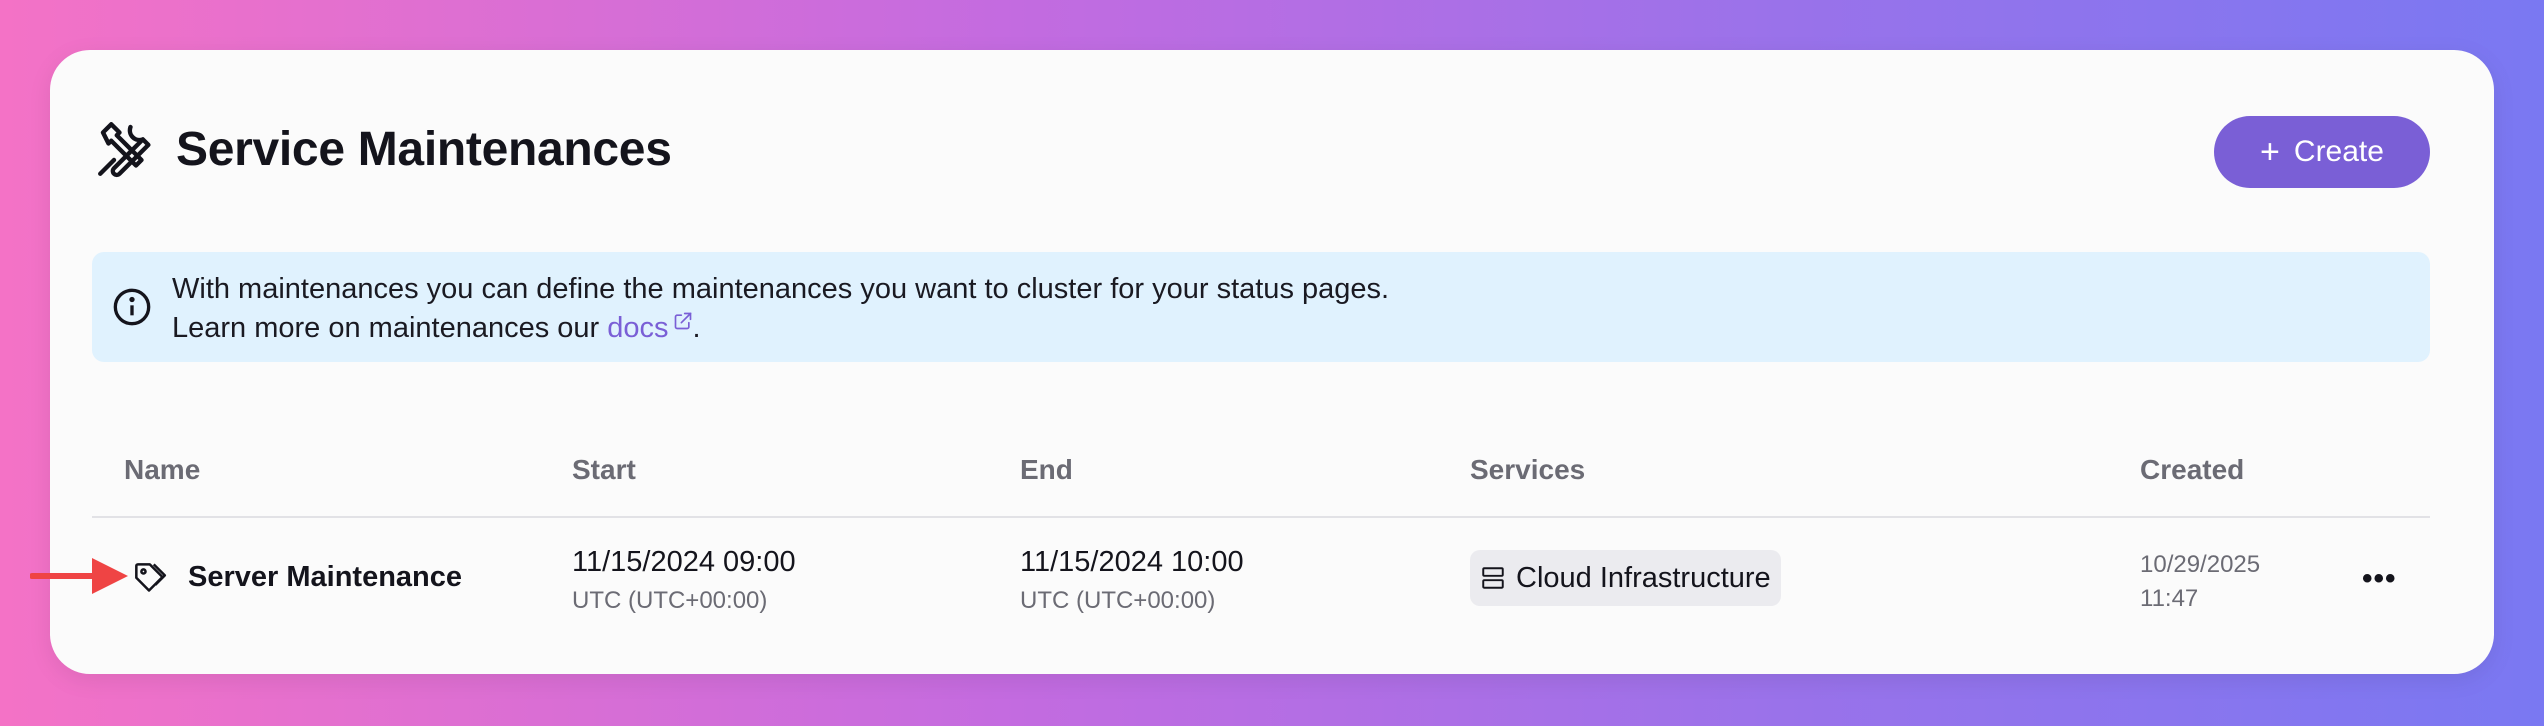  Describe the element at coordinates (638, 328) in the screenshot. I see `docs-link-label: docs` at that location.